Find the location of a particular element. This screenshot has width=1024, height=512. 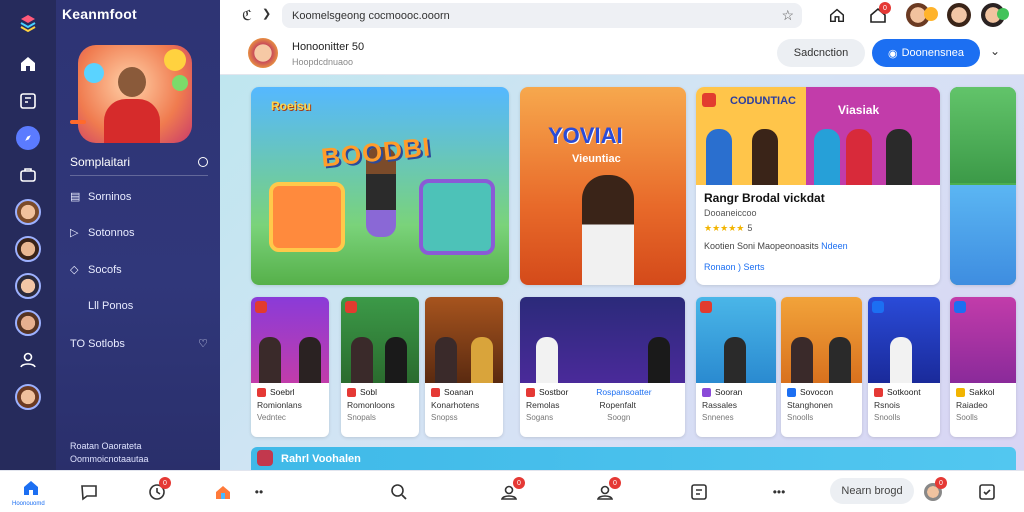

footer-line: Roatan Oaorateta is located at coordinates (106, 446).